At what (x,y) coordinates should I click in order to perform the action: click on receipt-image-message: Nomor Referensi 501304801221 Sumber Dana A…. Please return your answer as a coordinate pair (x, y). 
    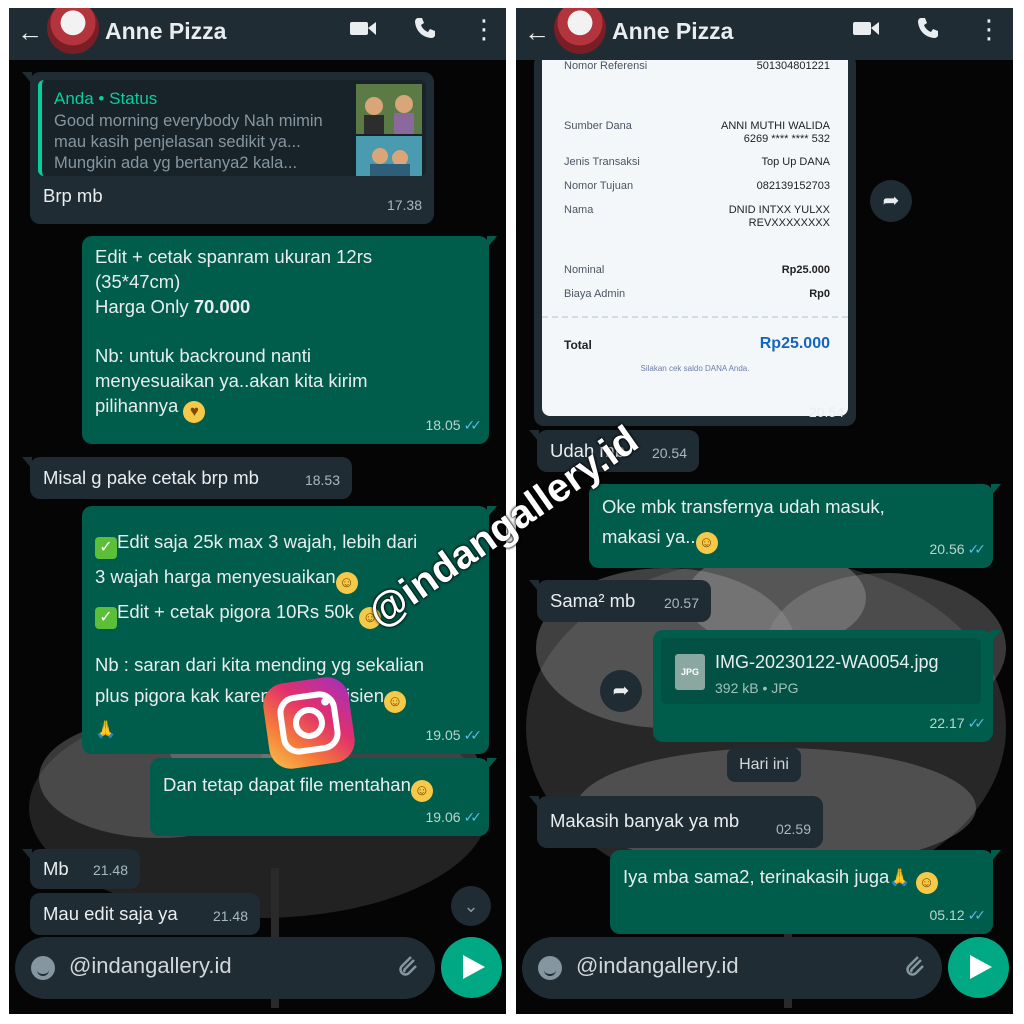
    Looking at the image, I should click on (695, 240).